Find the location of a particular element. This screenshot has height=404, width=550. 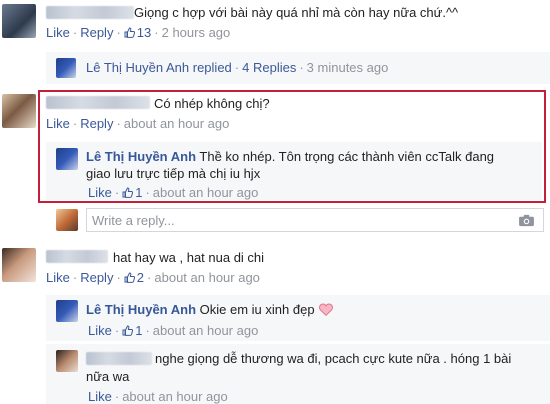

timestamp: 2 hours ago is located at coordinates (196, 32).